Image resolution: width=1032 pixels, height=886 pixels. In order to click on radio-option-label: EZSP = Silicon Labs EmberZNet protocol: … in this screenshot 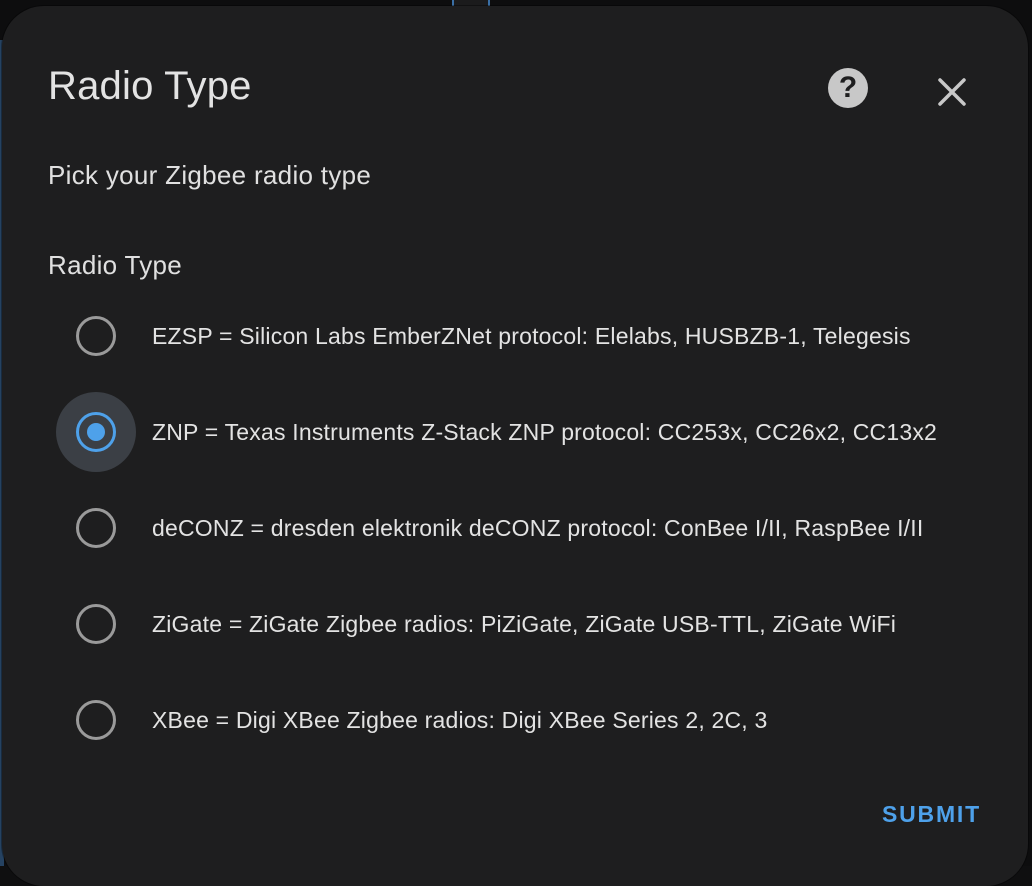, I will do `click(531, 336)`.